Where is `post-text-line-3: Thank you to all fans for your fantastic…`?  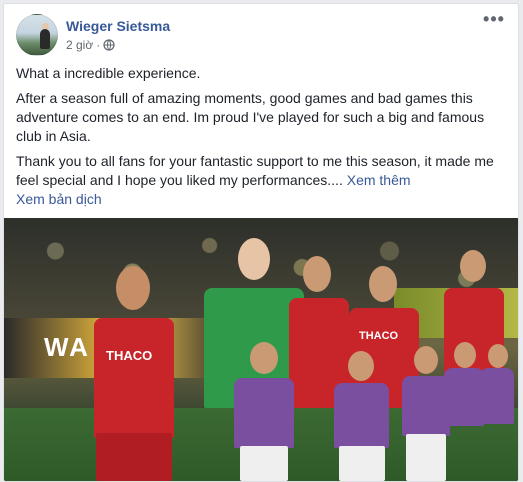 post-text-line-3: Thank you to all fans for your fantastic… is located at coordinates (261, 171).